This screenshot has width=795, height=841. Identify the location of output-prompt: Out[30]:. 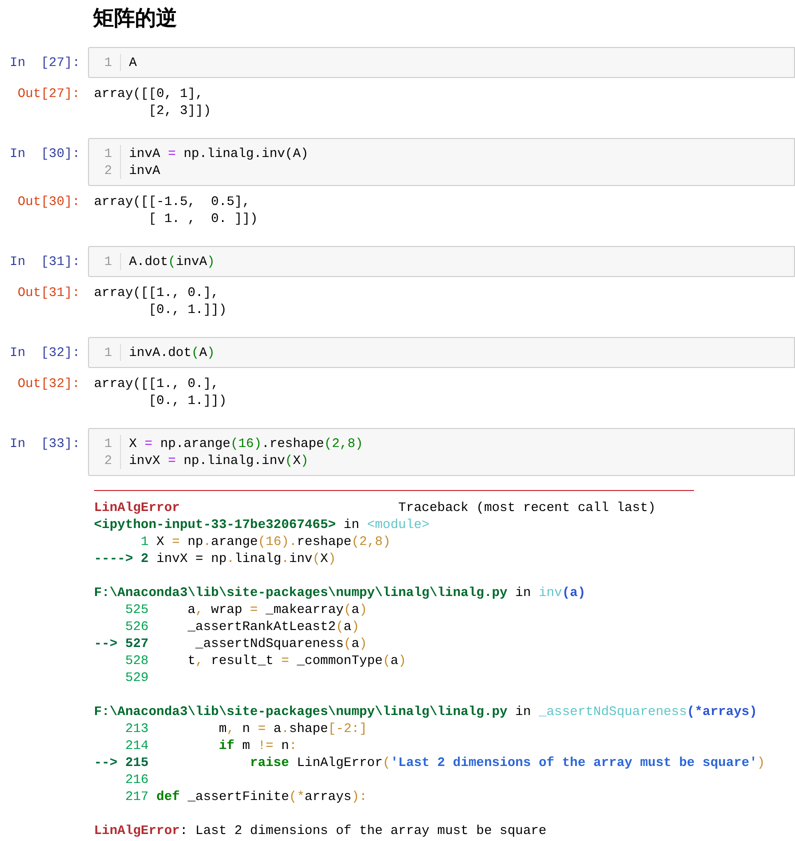
(48, 202).